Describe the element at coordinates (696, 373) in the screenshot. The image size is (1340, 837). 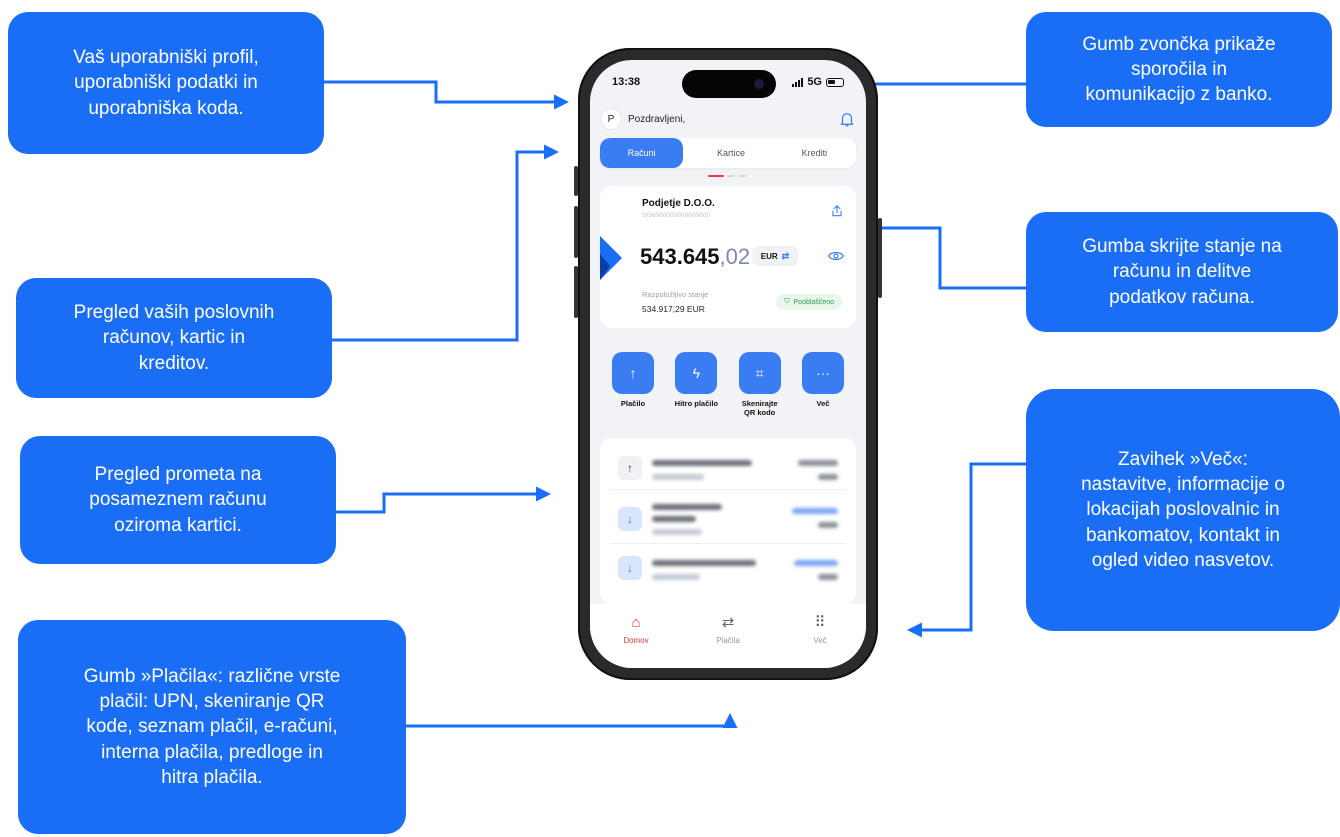
I see `lightning-icon: ϟ` at that location.